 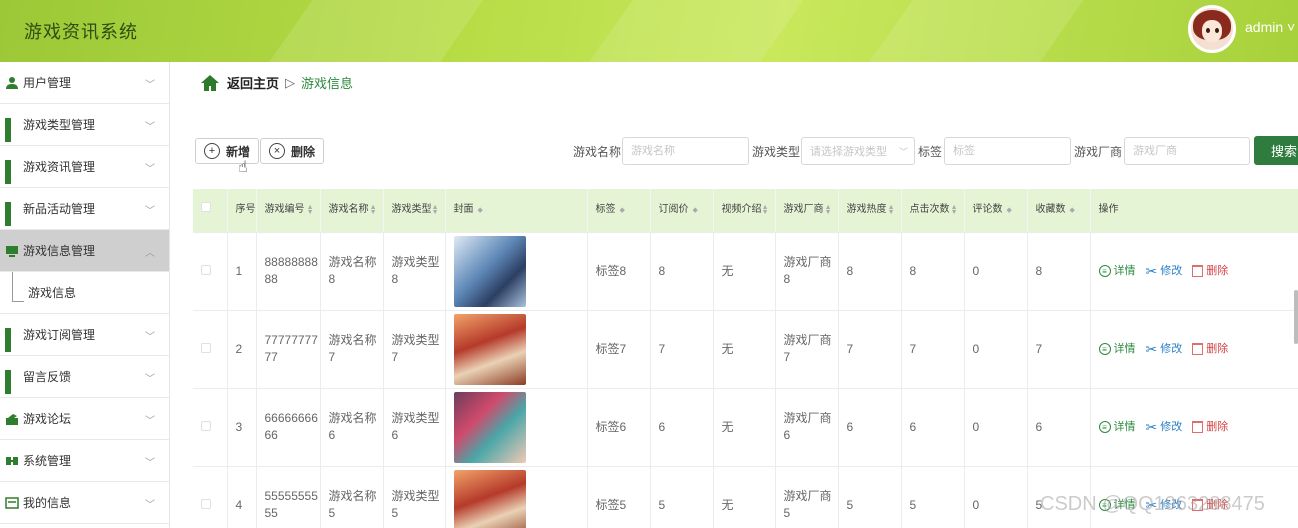 I want to click on sidebar-item-game-info-mgmt: 游戏信息管理 ︿, so click(x=84, y=251).